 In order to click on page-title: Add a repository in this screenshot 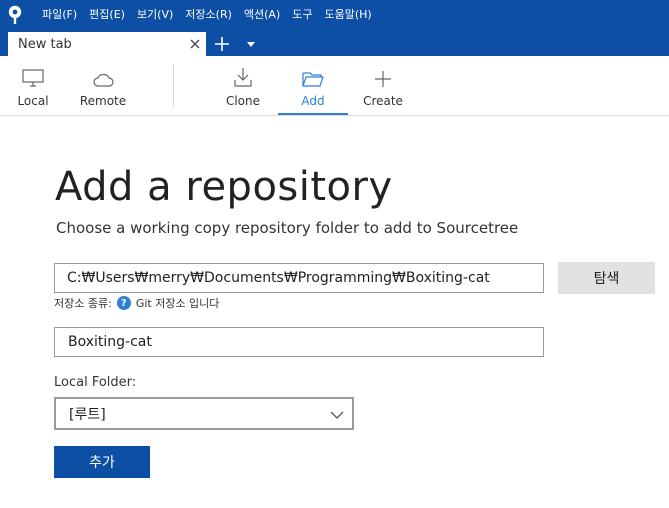, I will do `click(224, 187)`.